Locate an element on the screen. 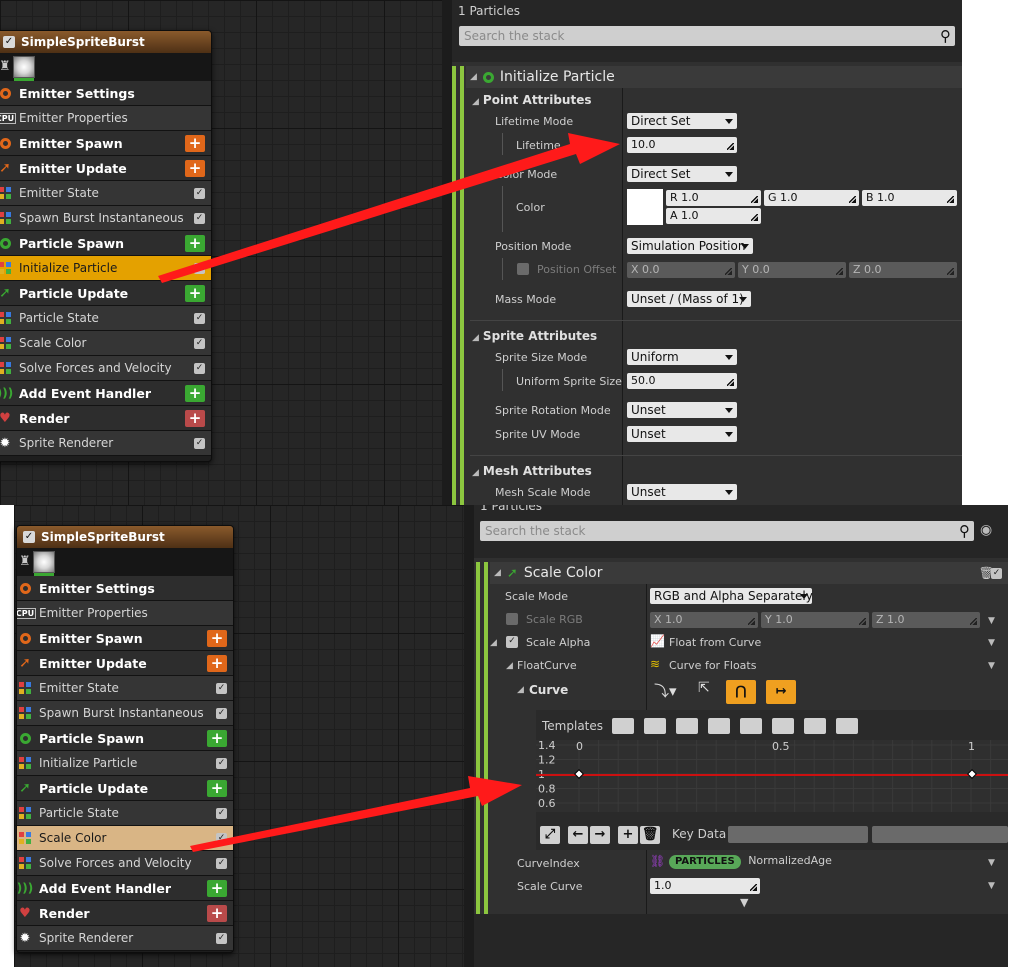  lifetime-input: 10.0 is located at coordinates (682, 145).